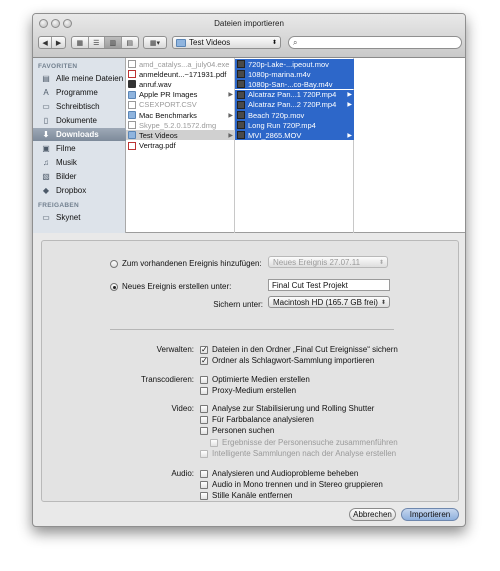  I want to click on chevron-left-icon: ◀, so click(45, 43).